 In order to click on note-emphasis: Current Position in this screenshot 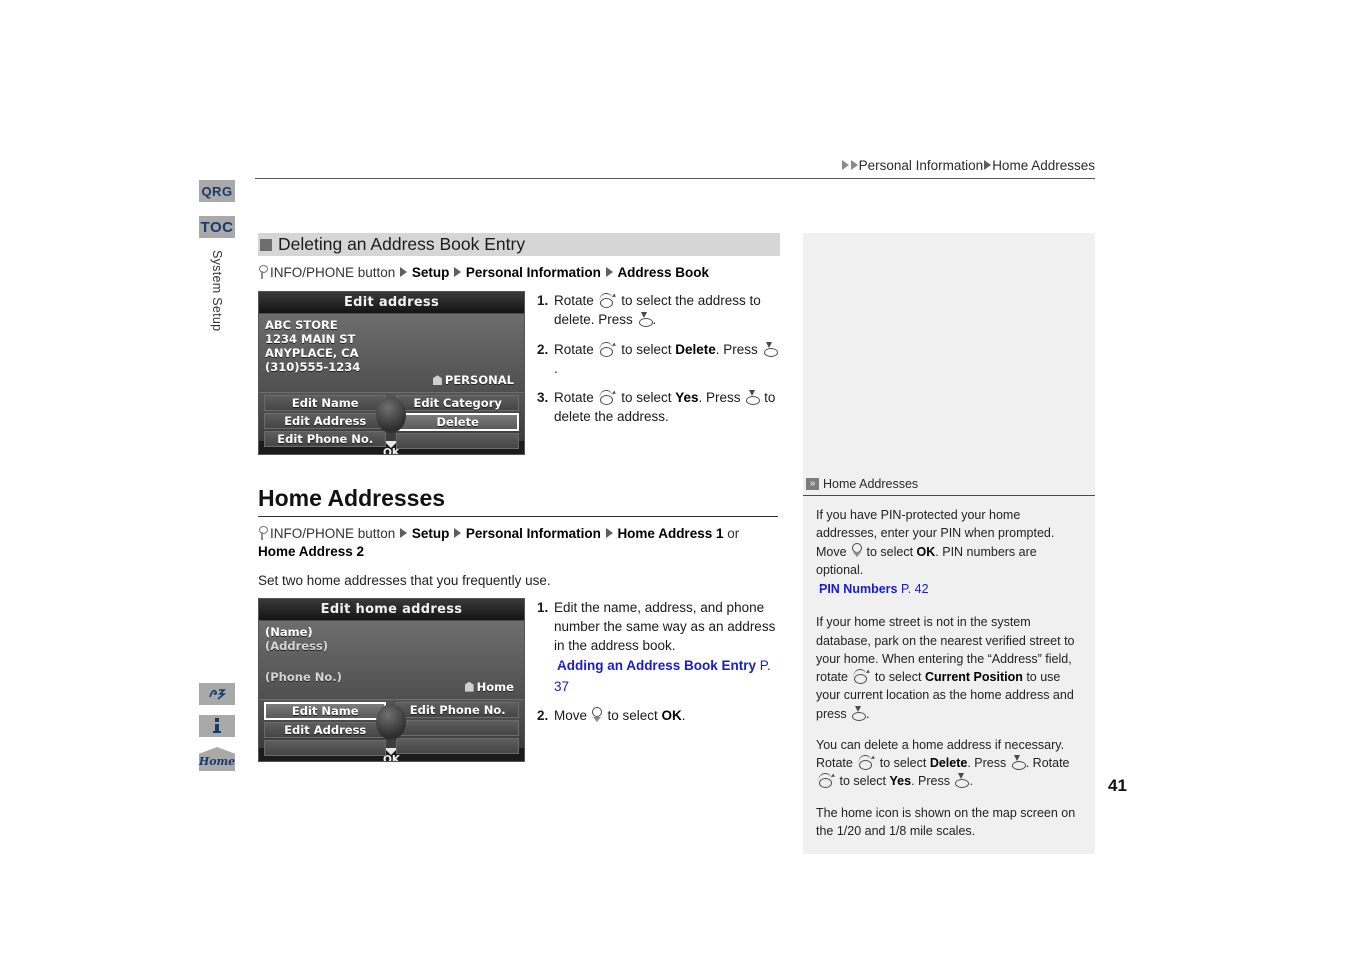, I will do `click(973, 677)`.